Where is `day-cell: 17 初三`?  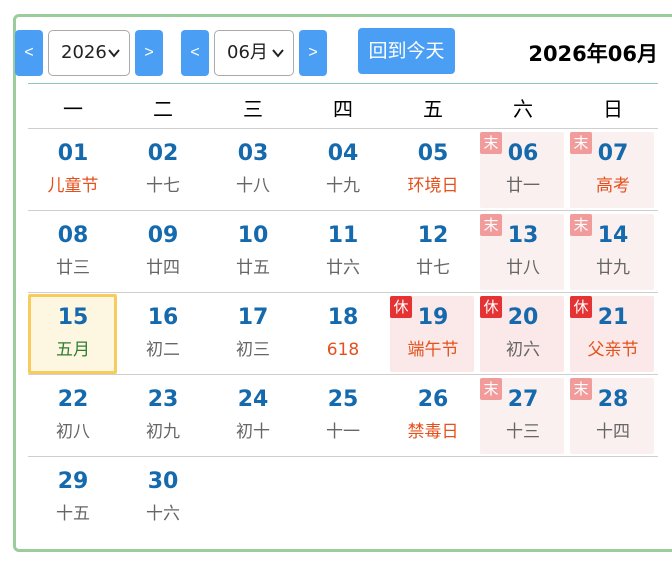 day-cell: 17 初三 is located at coordinates (253, 334).